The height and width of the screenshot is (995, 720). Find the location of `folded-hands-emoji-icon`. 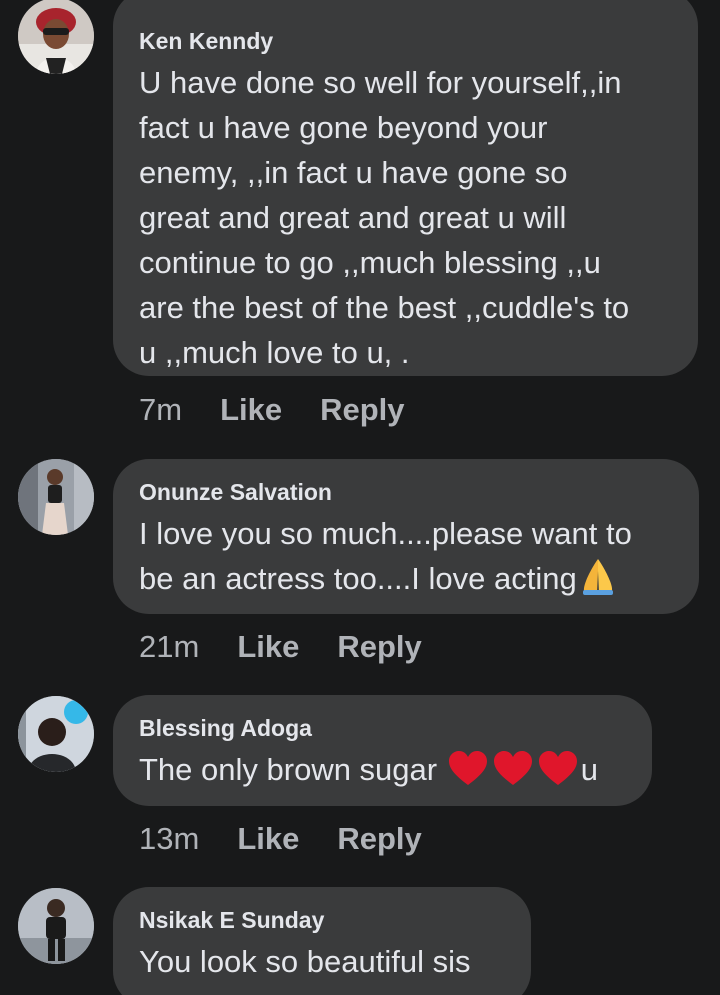

folded-hands-emoji-icon is located at coordinates (597, 577).